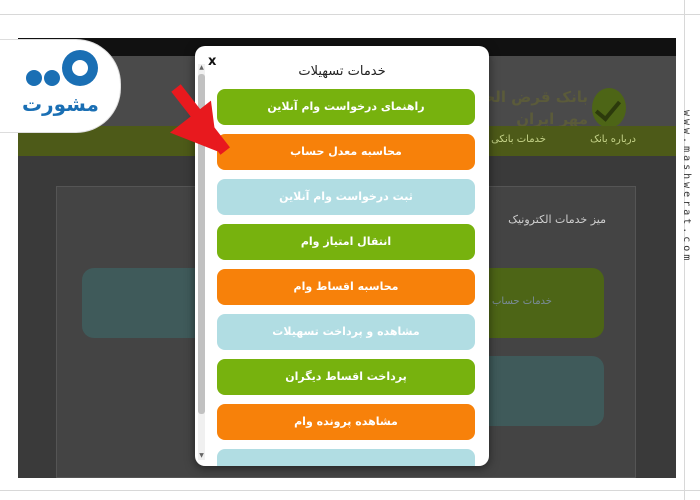  What do you see at coordinates (350, 14) in the screenshot?
I see `frame-top-line` at bounding box center [350, 14].